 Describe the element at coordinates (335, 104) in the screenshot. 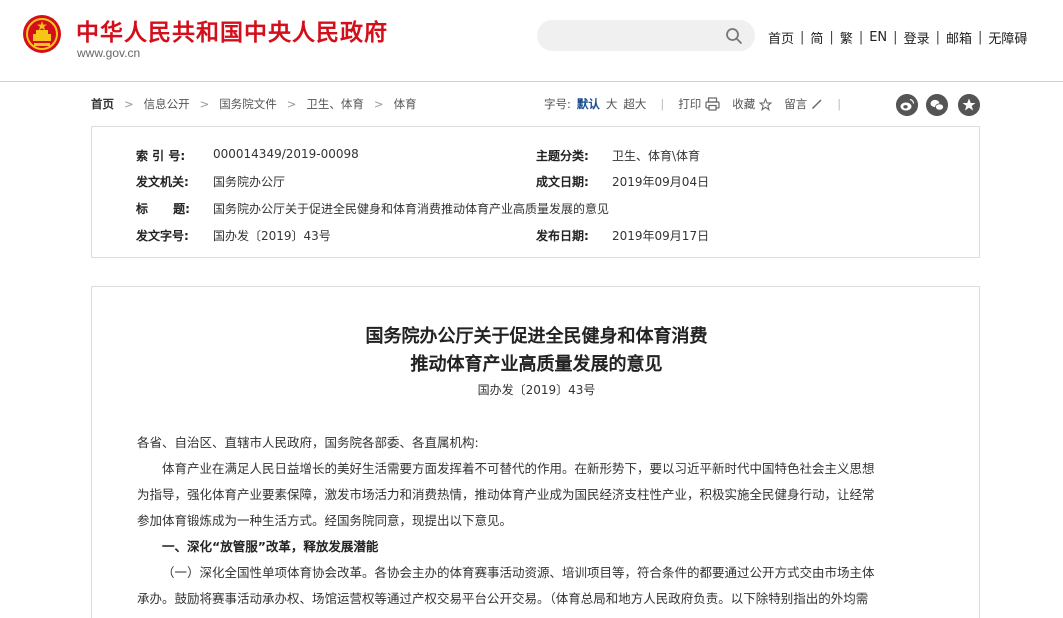

I see `breadcrumb-health-sports: 卫生、体育` at that location.